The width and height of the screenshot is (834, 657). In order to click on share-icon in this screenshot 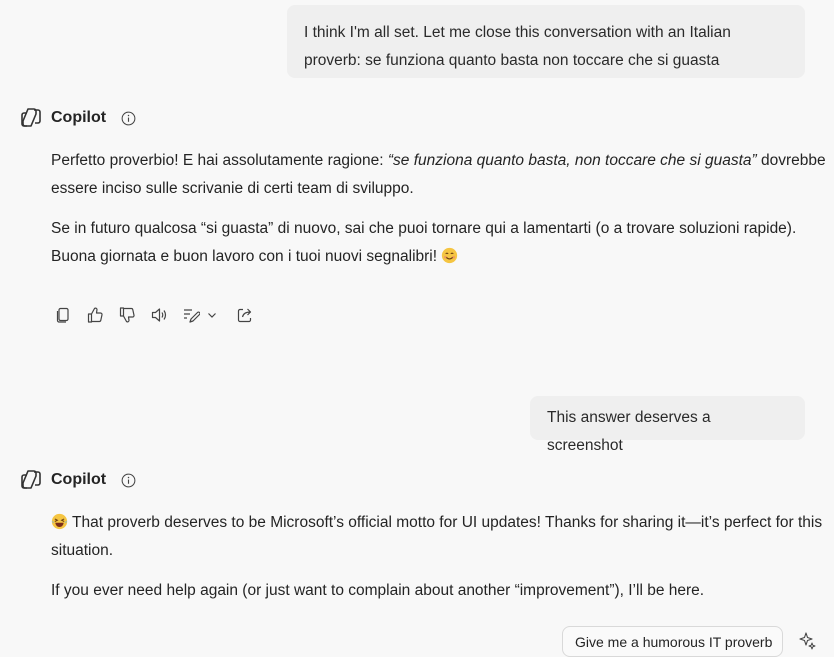, I will do `click(245, 315)`.